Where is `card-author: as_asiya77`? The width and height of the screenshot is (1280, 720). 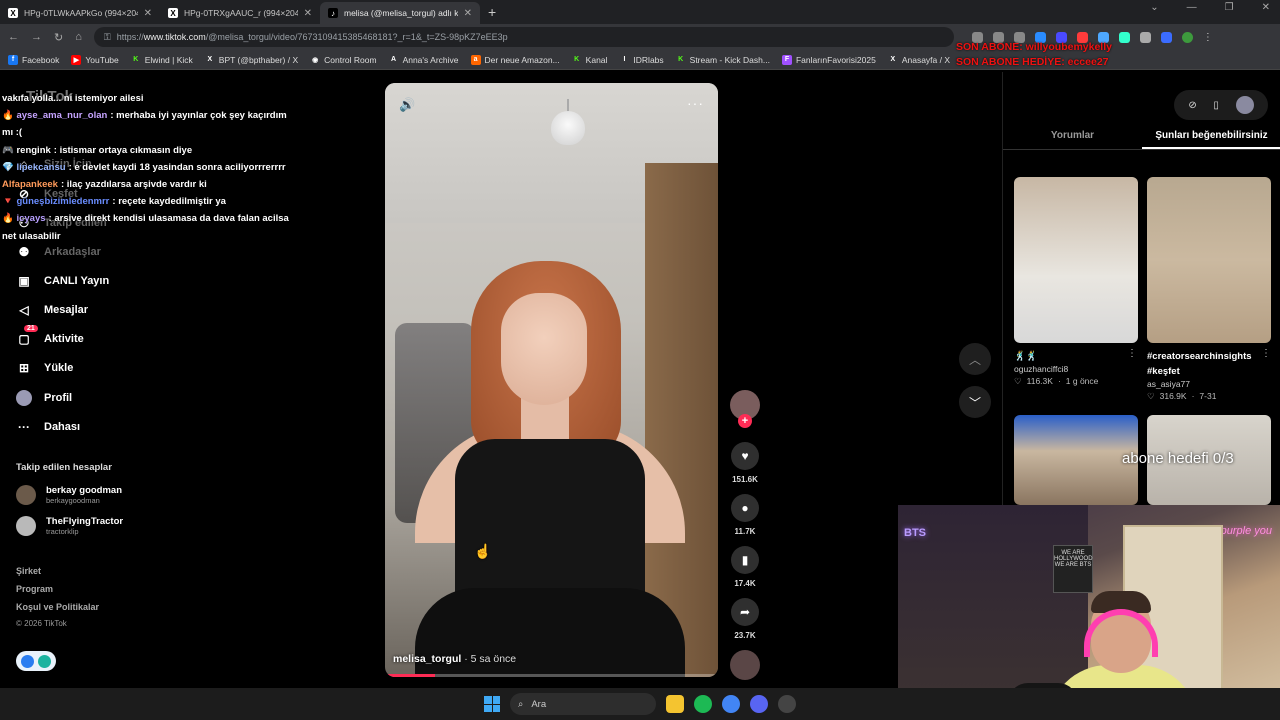
card-author: as_asiya77 is located at coordinates (1209, 384).